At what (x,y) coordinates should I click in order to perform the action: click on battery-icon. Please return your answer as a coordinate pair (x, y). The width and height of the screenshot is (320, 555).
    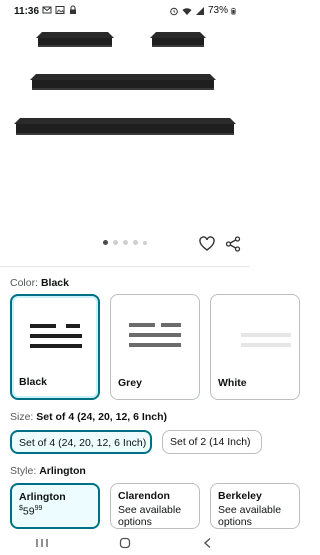
    Looking at the image, I should click on (233, 10).